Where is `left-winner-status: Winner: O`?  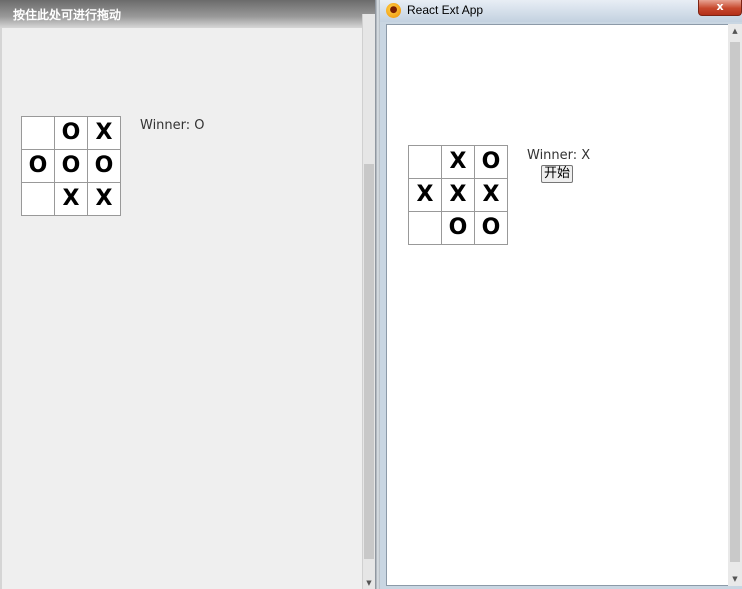 left-winner-status: Winner: O is located at coordinates (172, 125).